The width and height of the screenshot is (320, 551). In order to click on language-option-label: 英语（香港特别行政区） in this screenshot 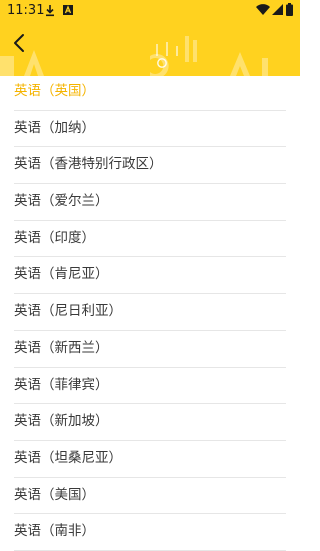, I will do `click(88, 164)`.